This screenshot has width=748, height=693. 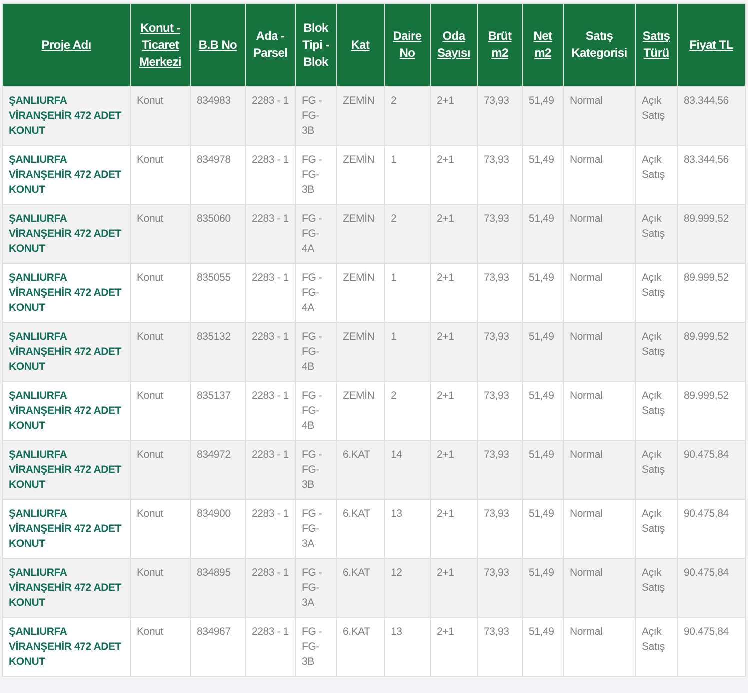 I want to click on column-header-link: Daire No, so click(x=407, y=45).